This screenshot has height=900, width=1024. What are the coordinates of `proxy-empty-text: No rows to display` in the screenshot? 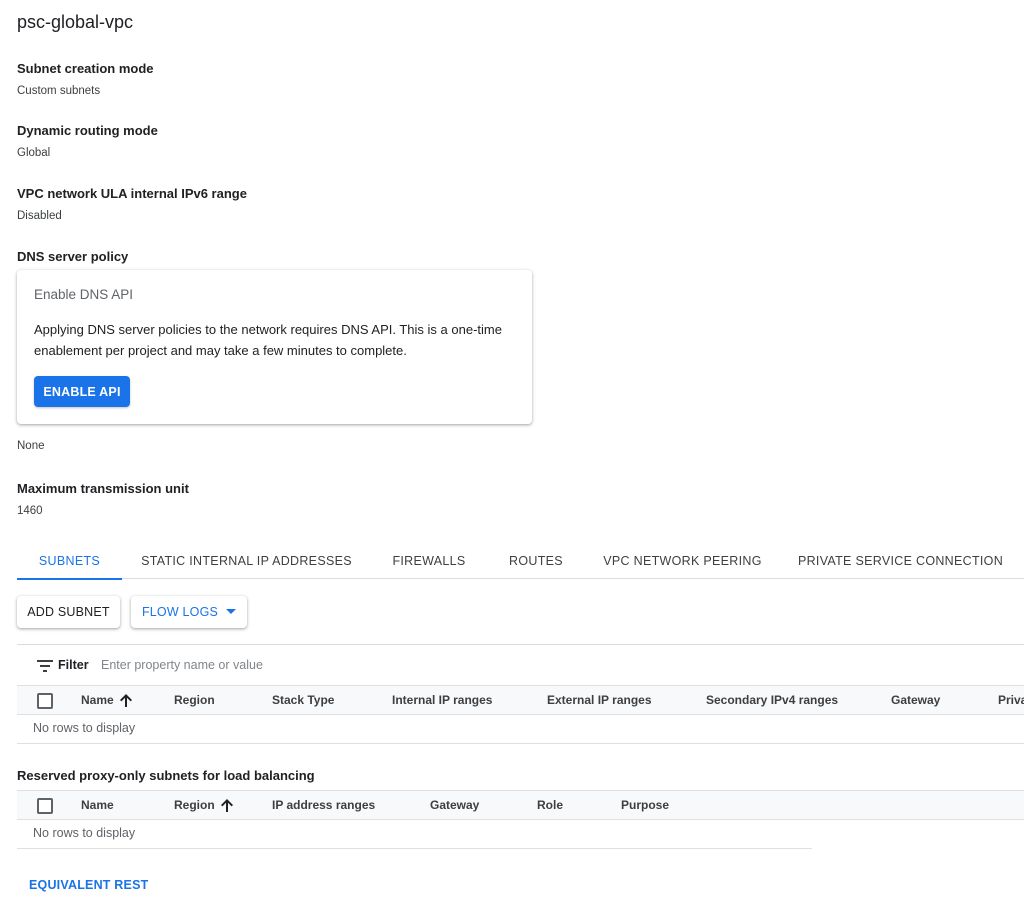 It's located at (84, 833).